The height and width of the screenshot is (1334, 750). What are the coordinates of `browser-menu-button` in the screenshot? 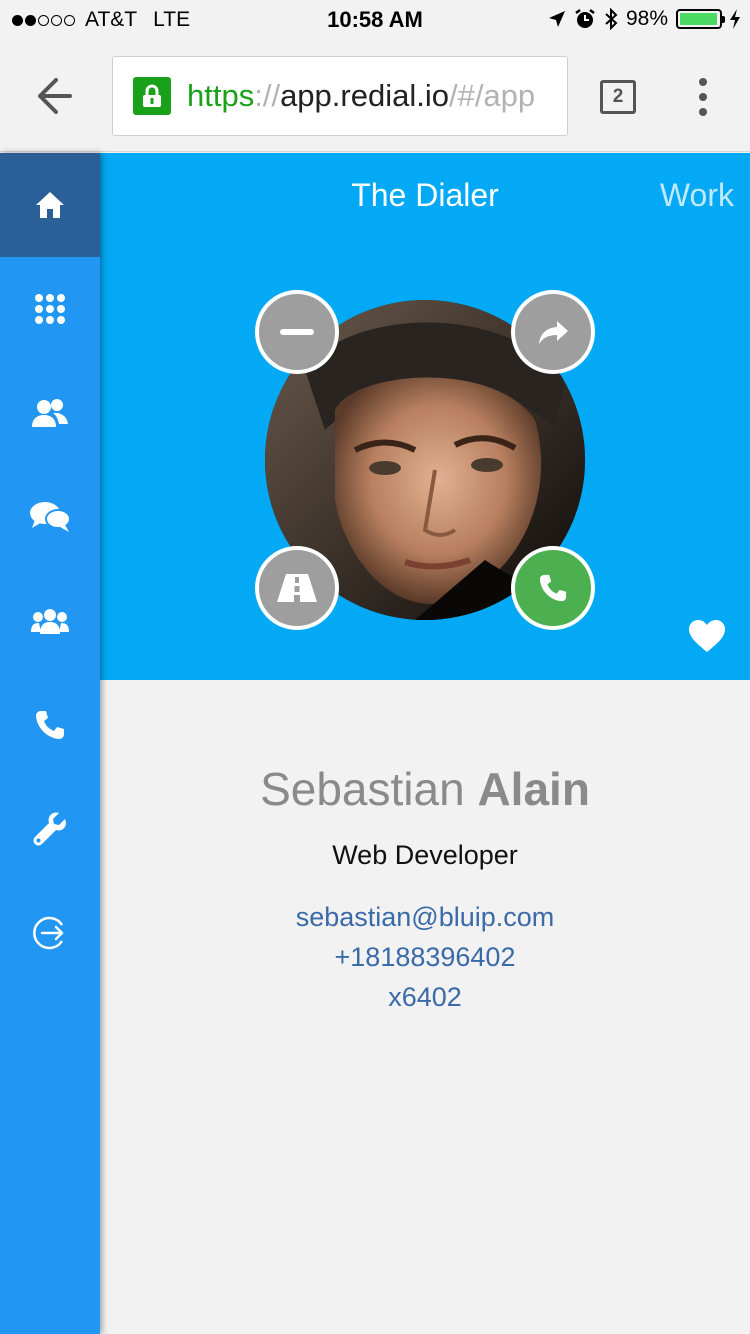 It's located at (703, 97).